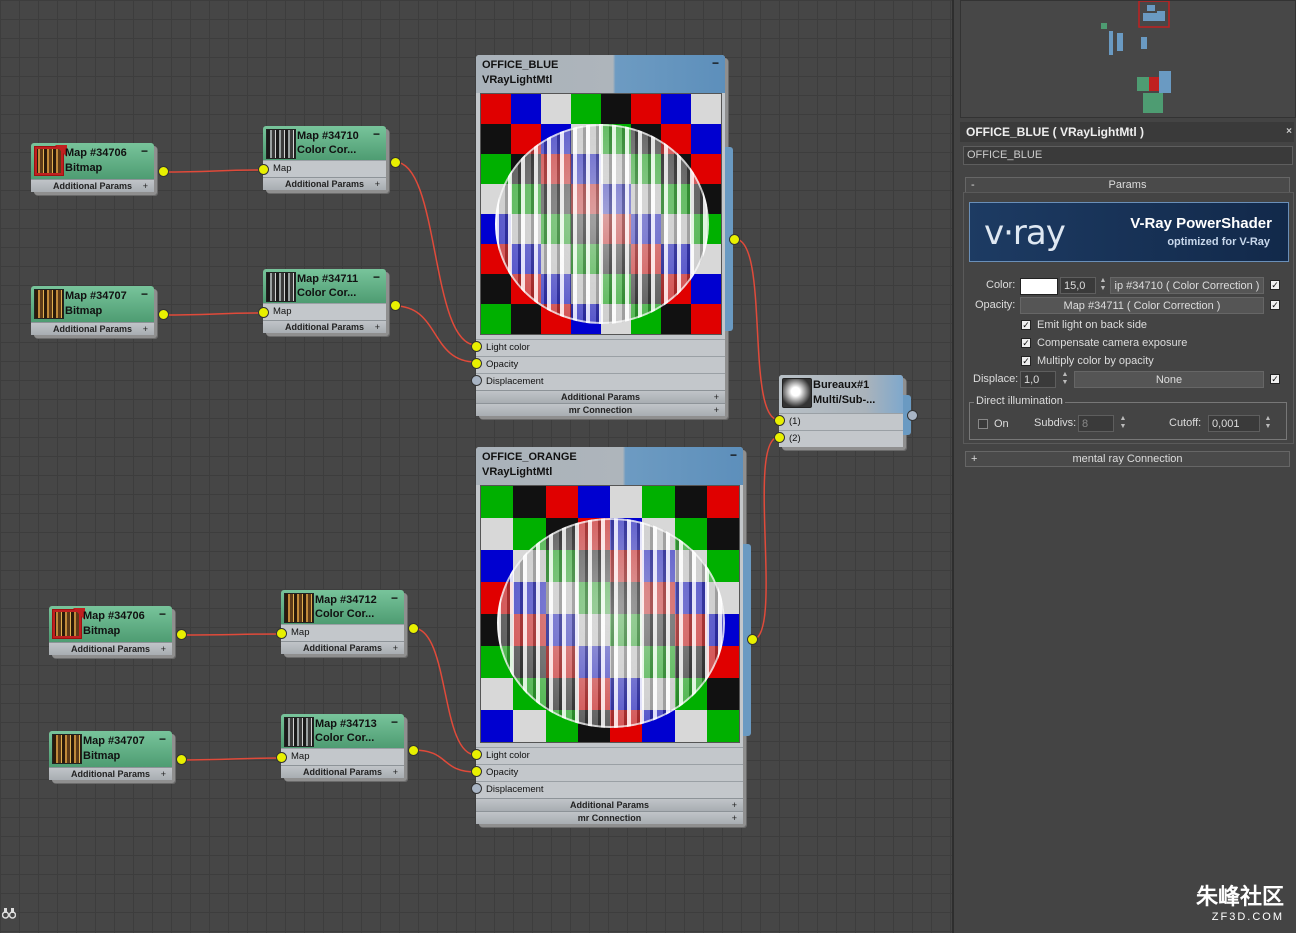  What do you see at coordinates (1128, 155) in the screenshot?
I see `material-name-field: OFFICE_BLUE` at bounding box center [1128, 155].